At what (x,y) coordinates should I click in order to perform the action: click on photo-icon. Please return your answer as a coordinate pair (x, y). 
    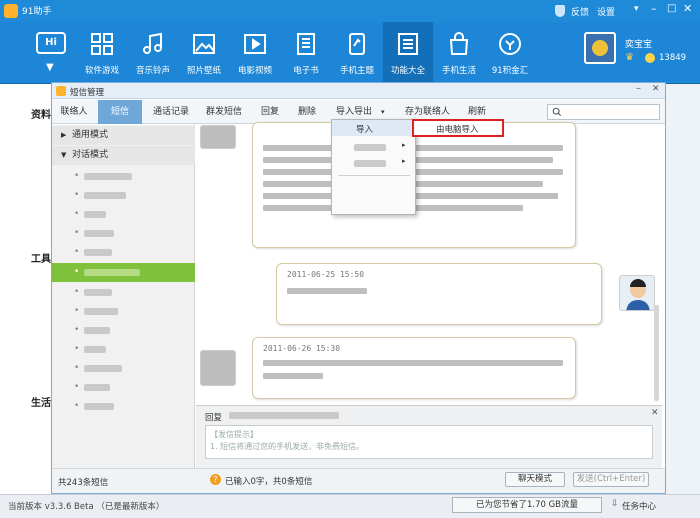
    Looking at the image, I should click on (204, 44).